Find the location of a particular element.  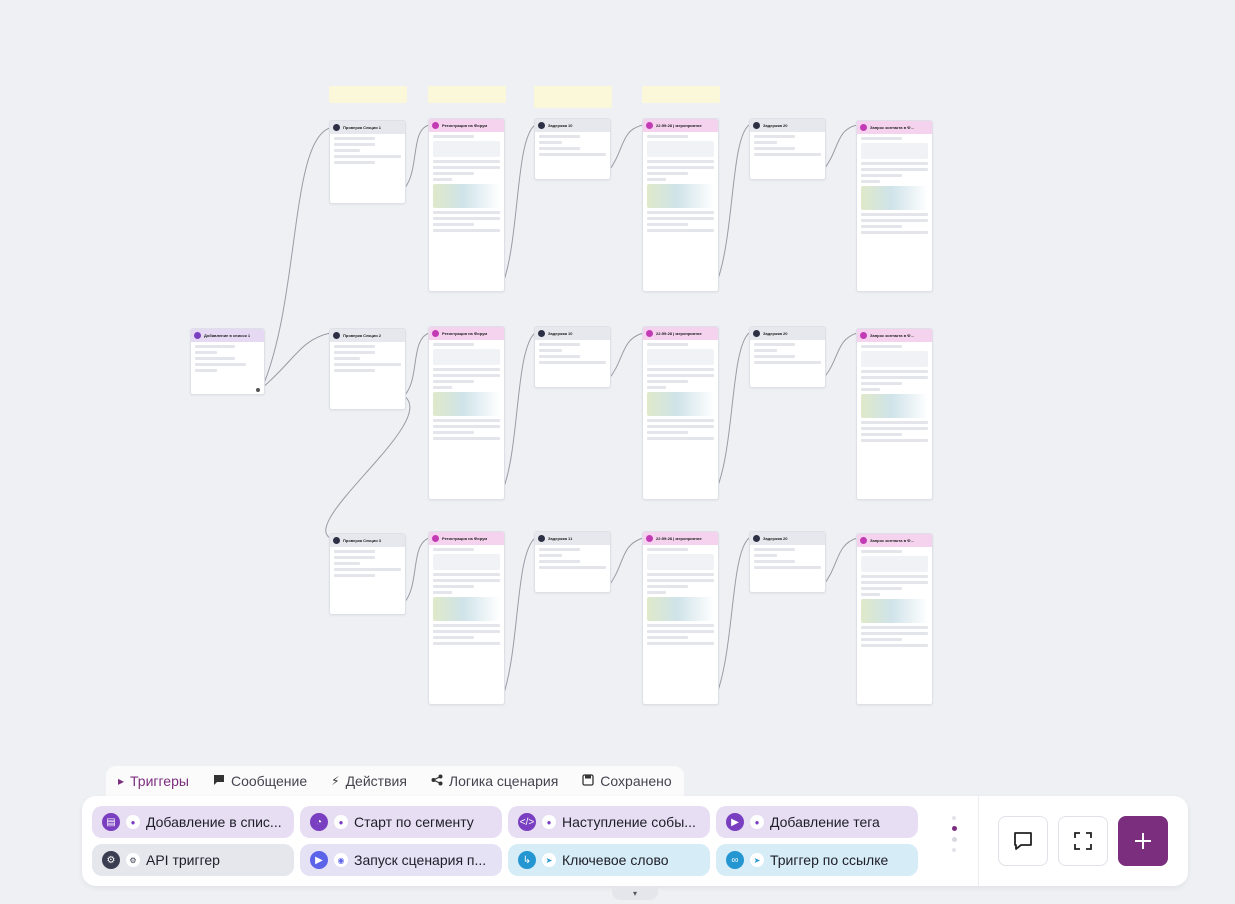

share-icon is located at coordinates (437, 781).